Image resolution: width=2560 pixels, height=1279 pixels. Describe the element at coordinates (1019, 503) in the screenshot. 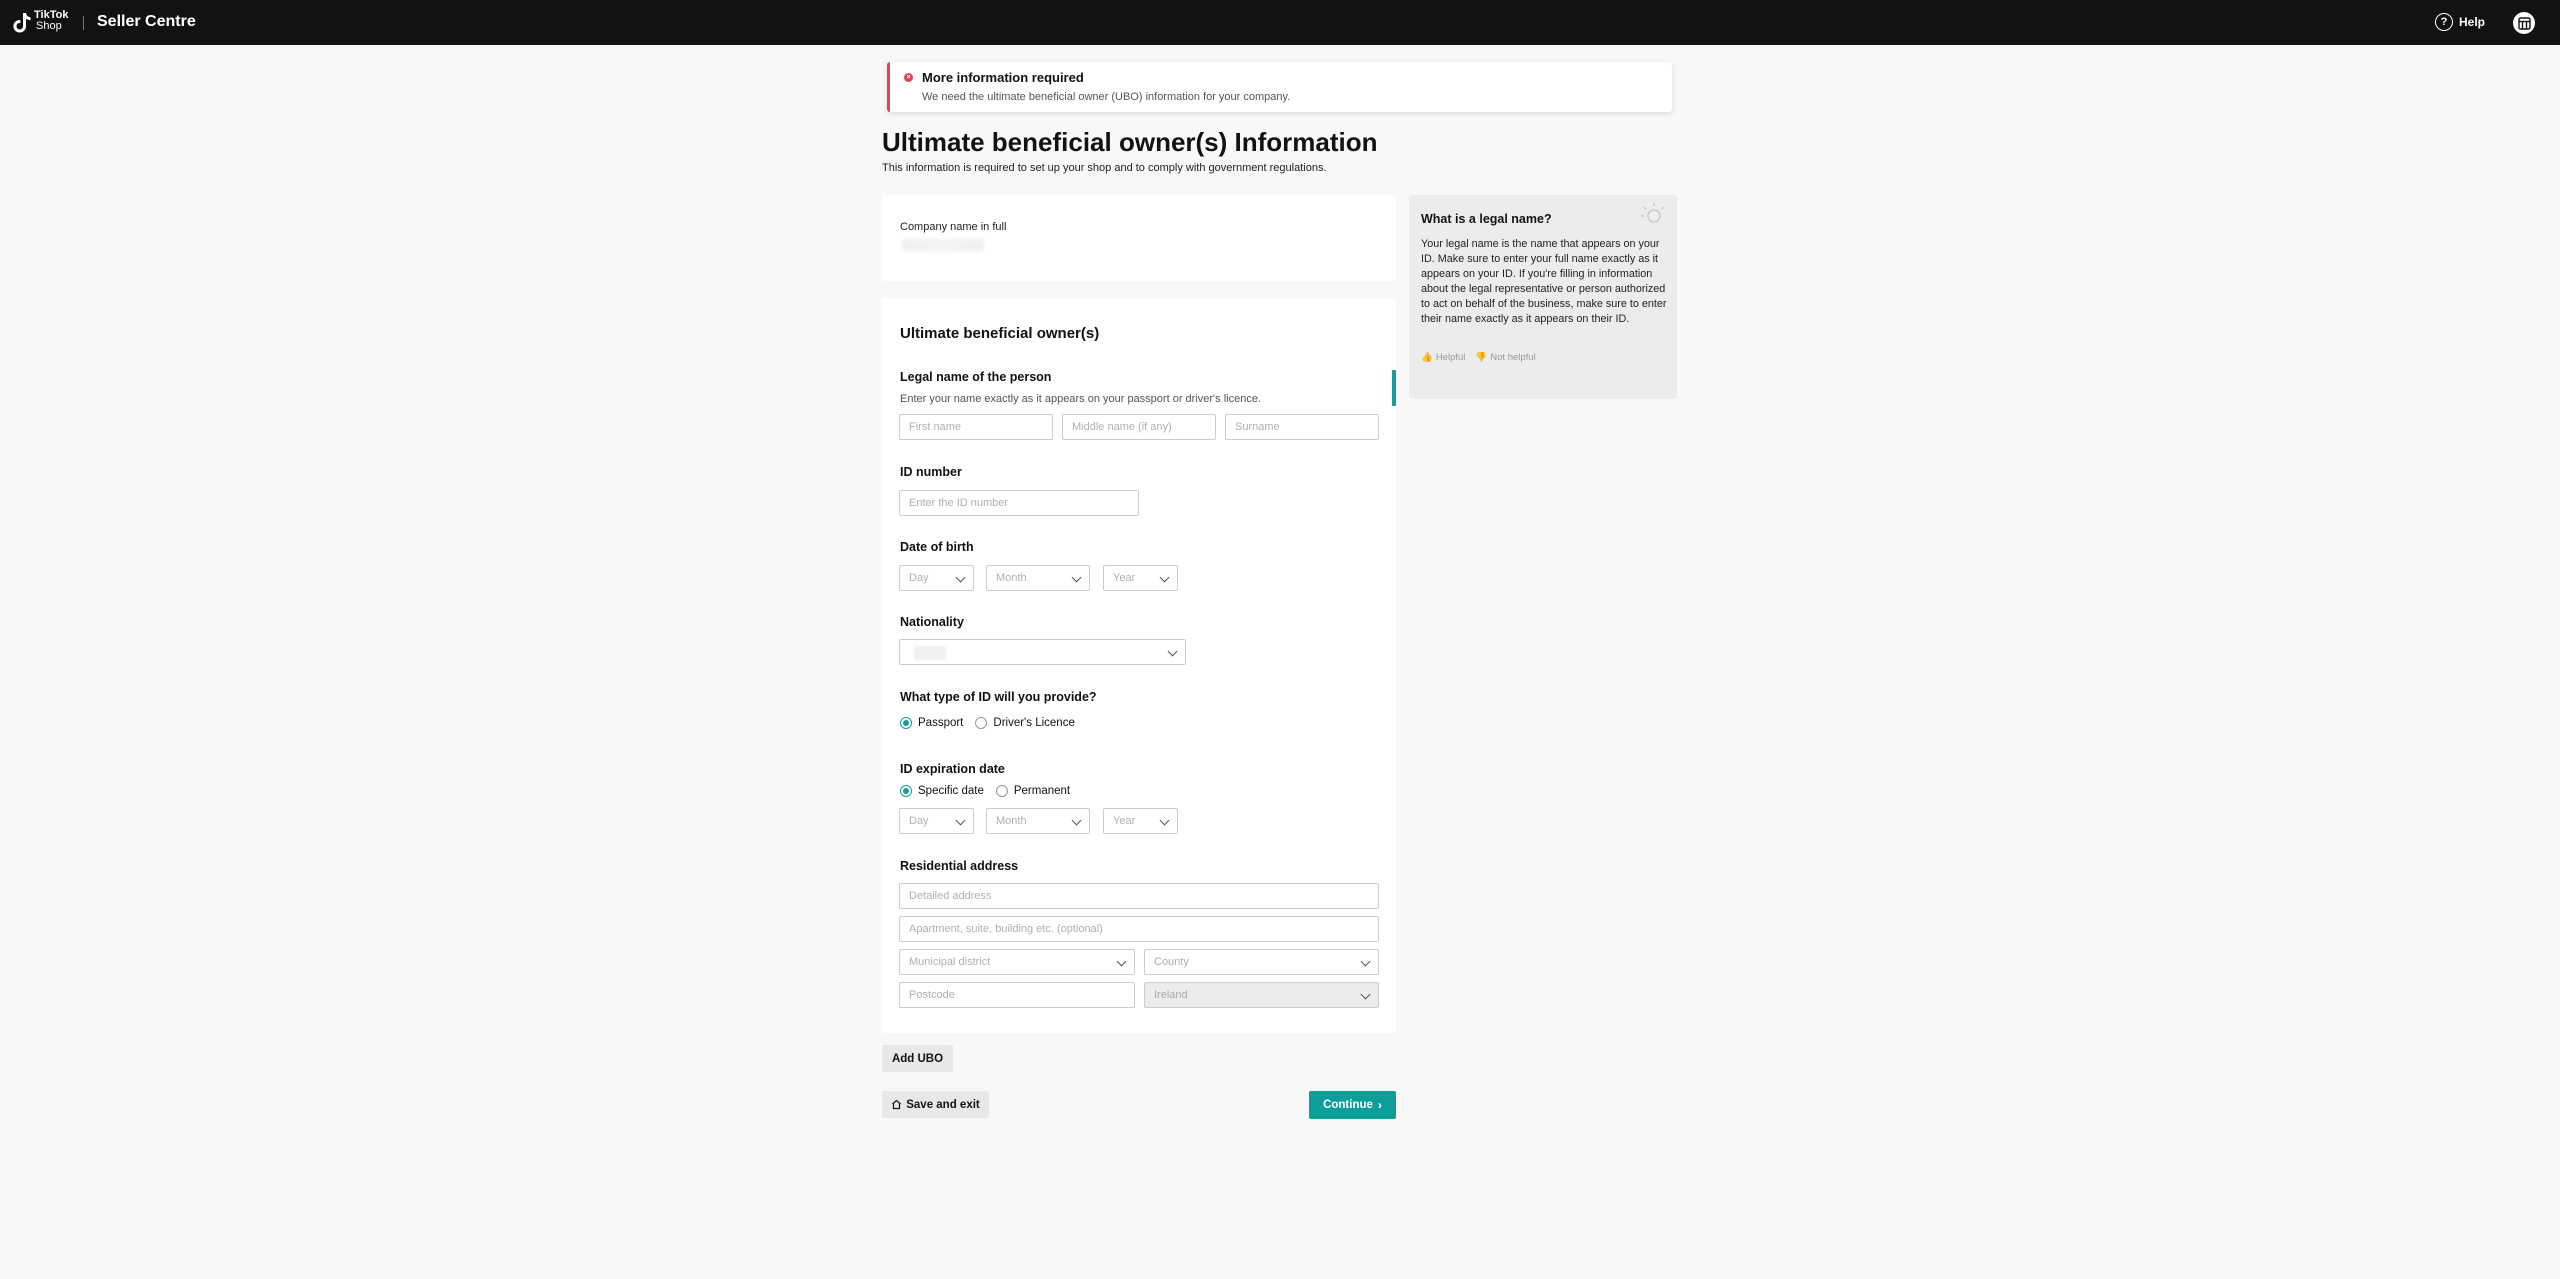

I see `id-number-input: Enter the ID number` at that location.